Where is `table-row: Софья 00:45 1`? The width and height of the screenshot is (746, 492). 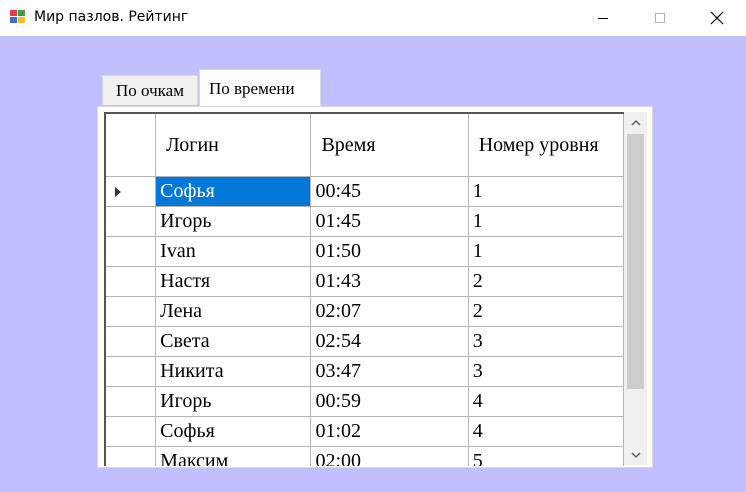
table-row: Софья 00:45 1 is located at coordinates (365, 191).